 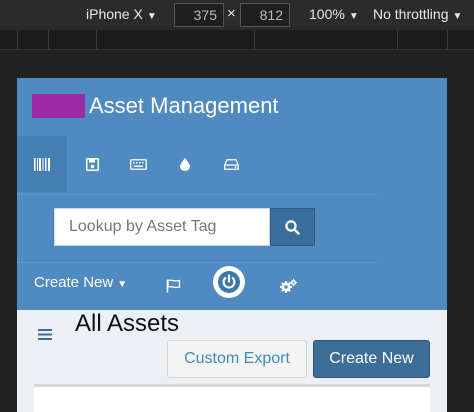 What do you see at coordinates (232, 398) in the screenshot?
I see `assets-table-panel` at bounding box center [232, 398].